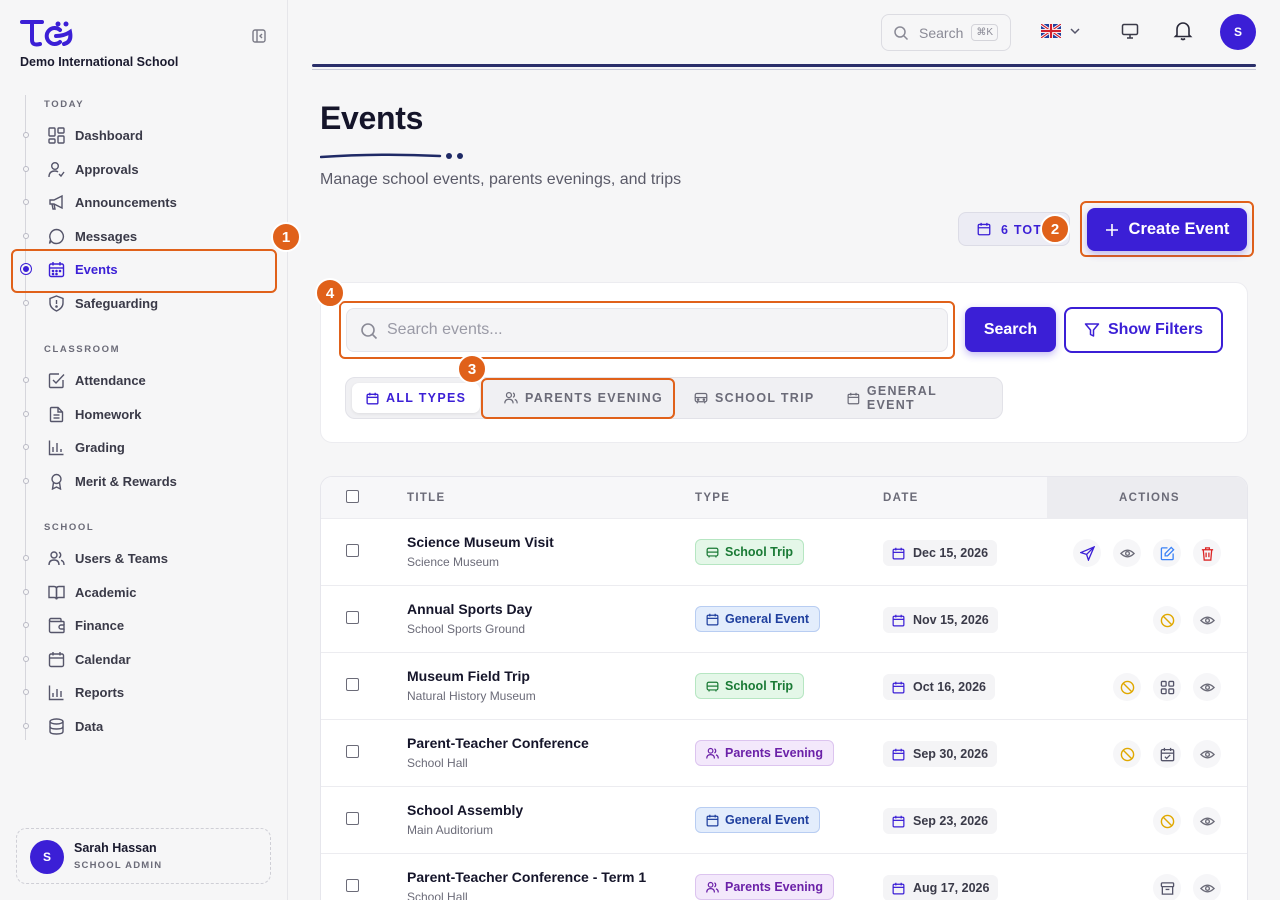  I want to click on event-title: Science Museum Visit, so click(480, 542).